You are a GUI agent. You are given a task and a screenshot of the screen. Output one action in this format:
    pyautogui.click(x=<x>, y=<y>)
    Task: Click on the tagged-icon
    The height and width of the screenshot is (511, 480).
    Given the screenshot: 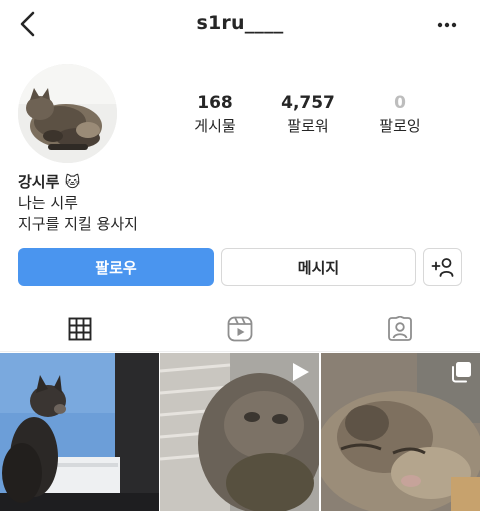 What is the action you would take?
    pyautogui.click(x=400, y=328)
    